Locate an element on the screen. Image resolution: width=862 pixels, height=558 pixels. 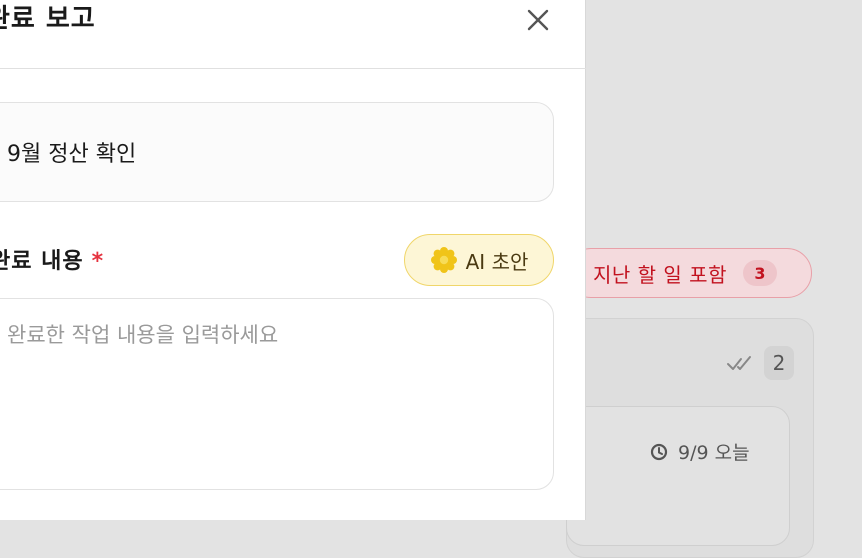
double-check-icon is located at coordinates (739, 363).